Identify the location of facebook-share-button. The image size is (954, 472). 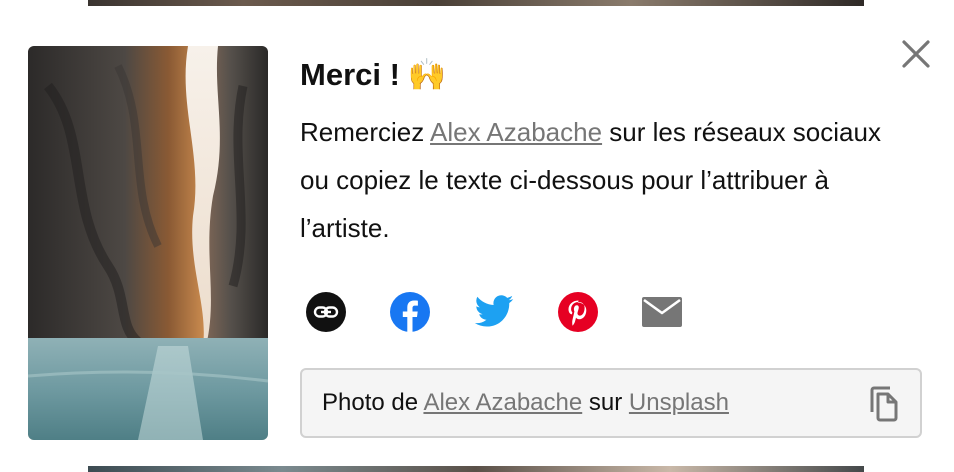
(410, 312).